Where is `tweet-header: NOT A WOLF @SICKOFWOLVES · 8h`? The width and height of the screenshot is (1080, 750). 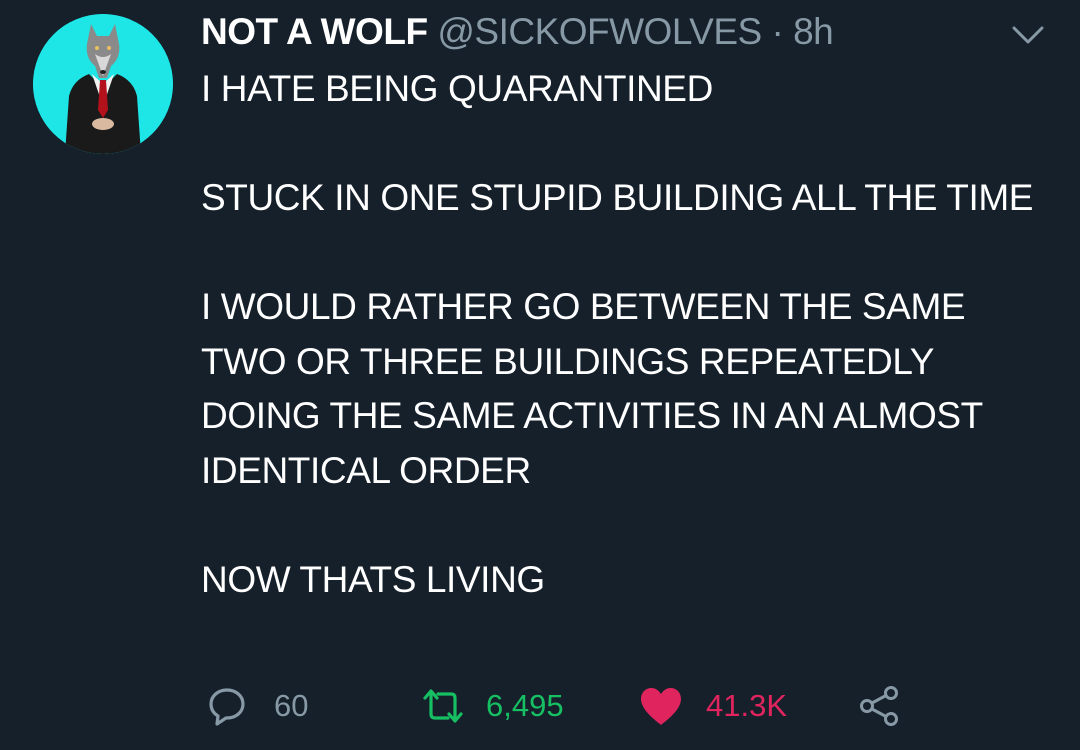
tweet-header: NOT A WOLF @SICKOFWOLVES · 8h is located at coordinates (517, 32).